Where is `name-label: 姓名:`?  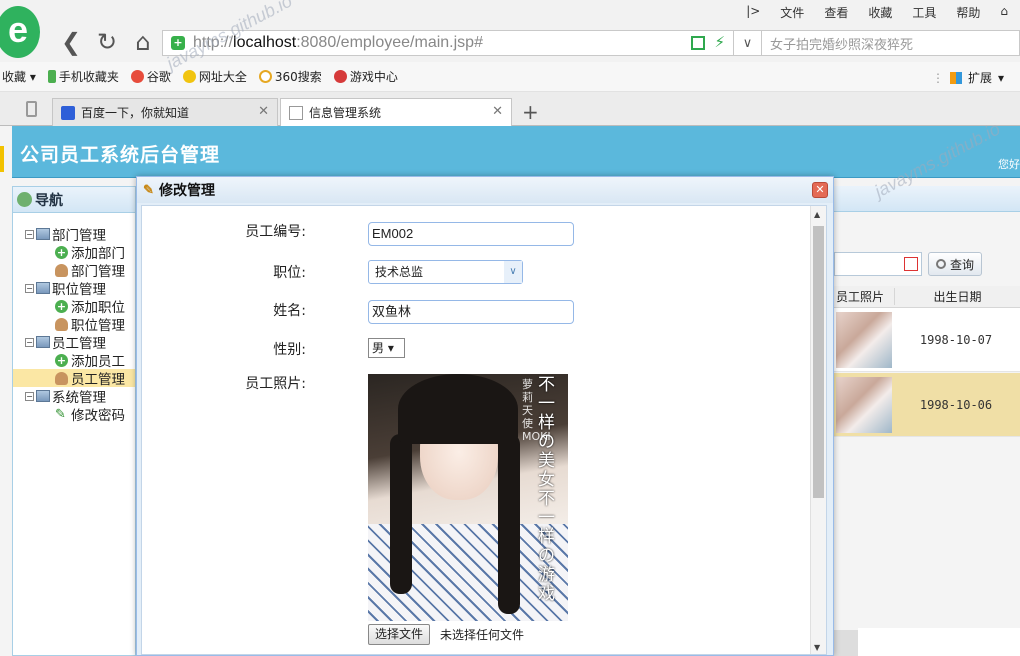 name-label: 姓名: is located at coordinates (289, 311).